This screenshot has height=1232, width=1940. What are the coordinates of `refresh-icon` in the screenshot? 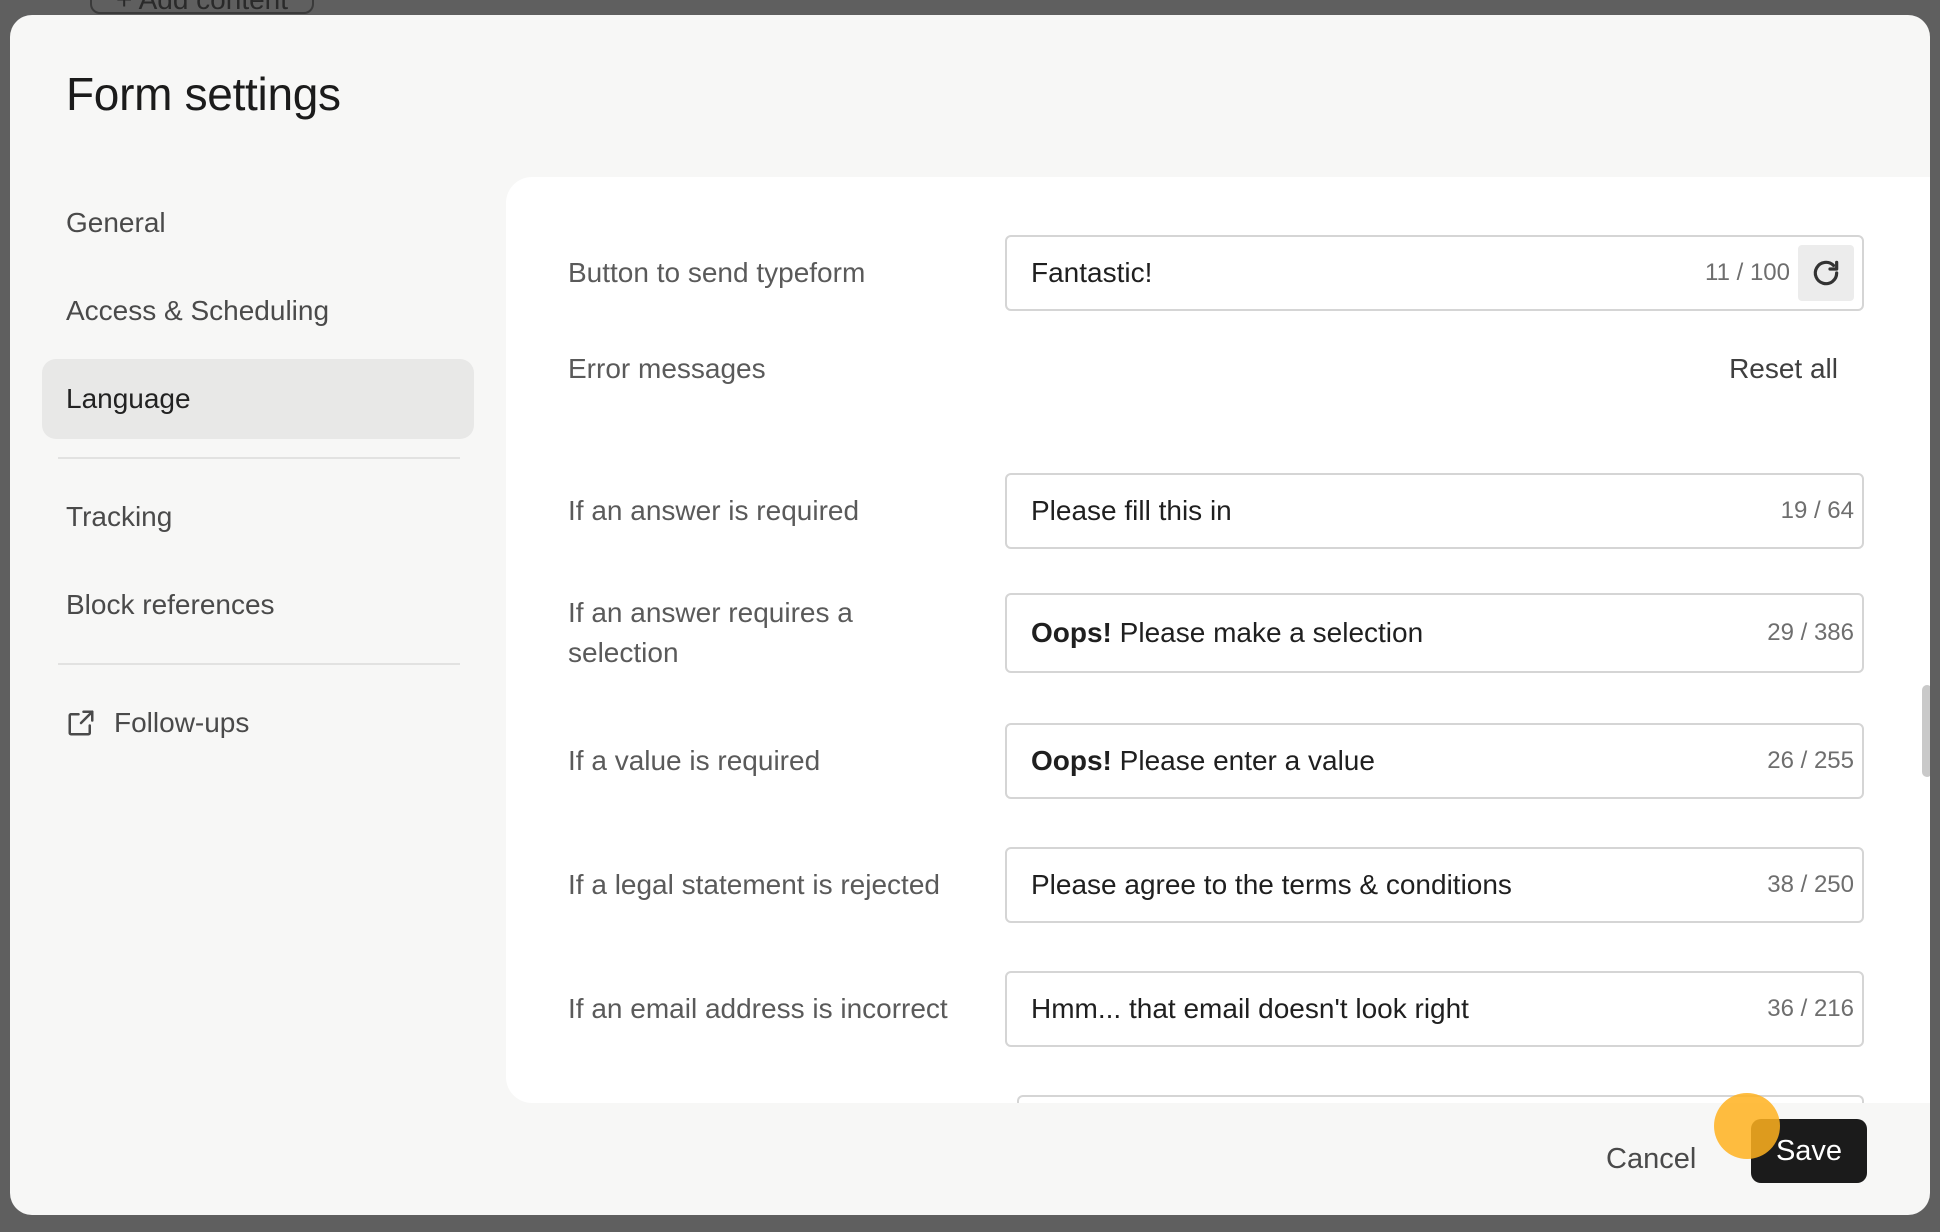 It's located at (1826, 273).